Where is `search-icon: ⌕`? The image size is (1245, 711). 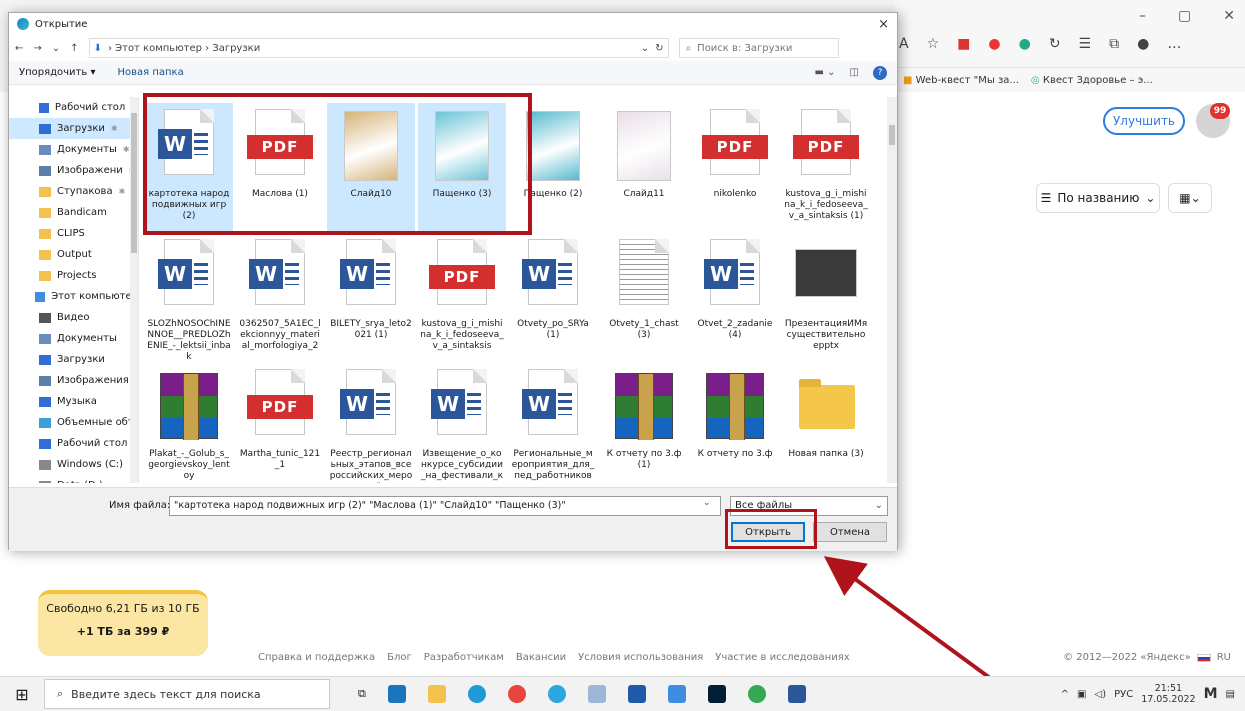 search-icon: ⌕ is located at coordinates (60, 693).